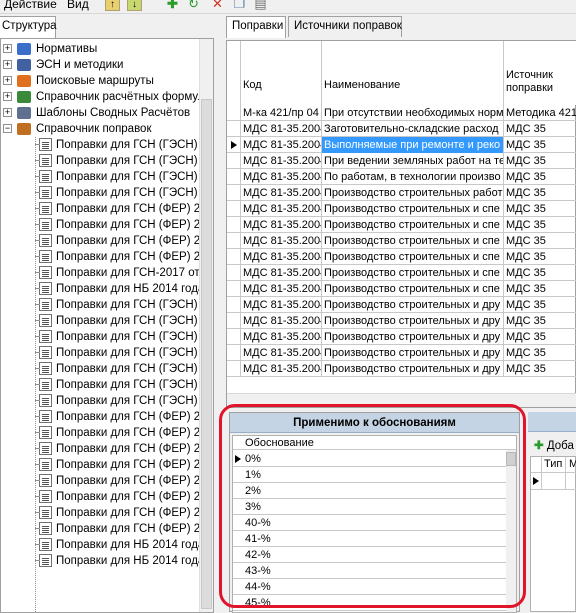 The width and height of the screenshot is (576, 613). What do you see at coordinates (413, 113) in the screenshot?
I see `cell-name: При отсутствии необходимых норм` at bounding box center [413, 113].